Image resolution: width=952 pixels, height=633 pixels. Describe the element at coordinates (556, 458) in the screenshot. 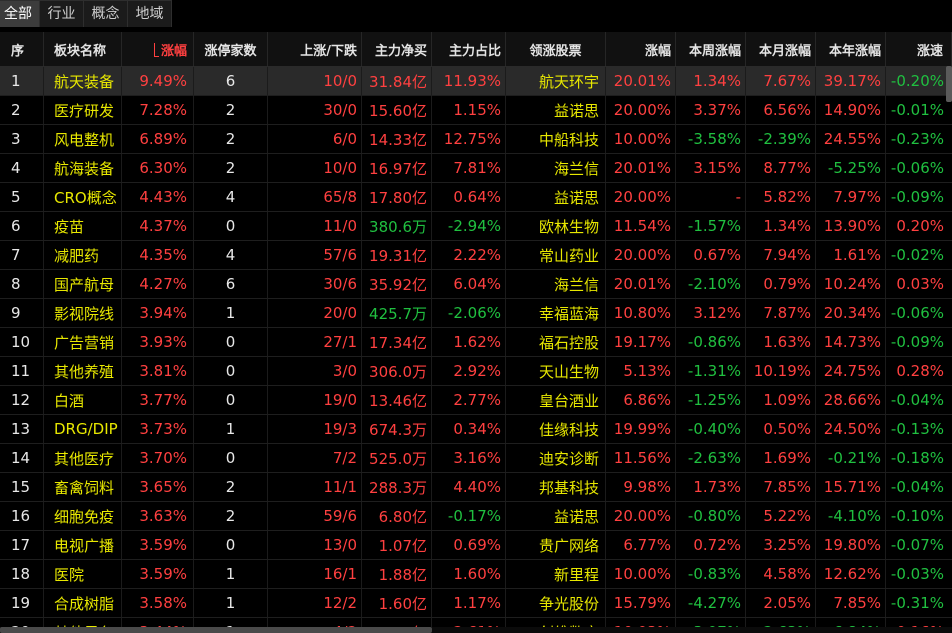

I see `leading-stock: 迪安诊断` at that location.